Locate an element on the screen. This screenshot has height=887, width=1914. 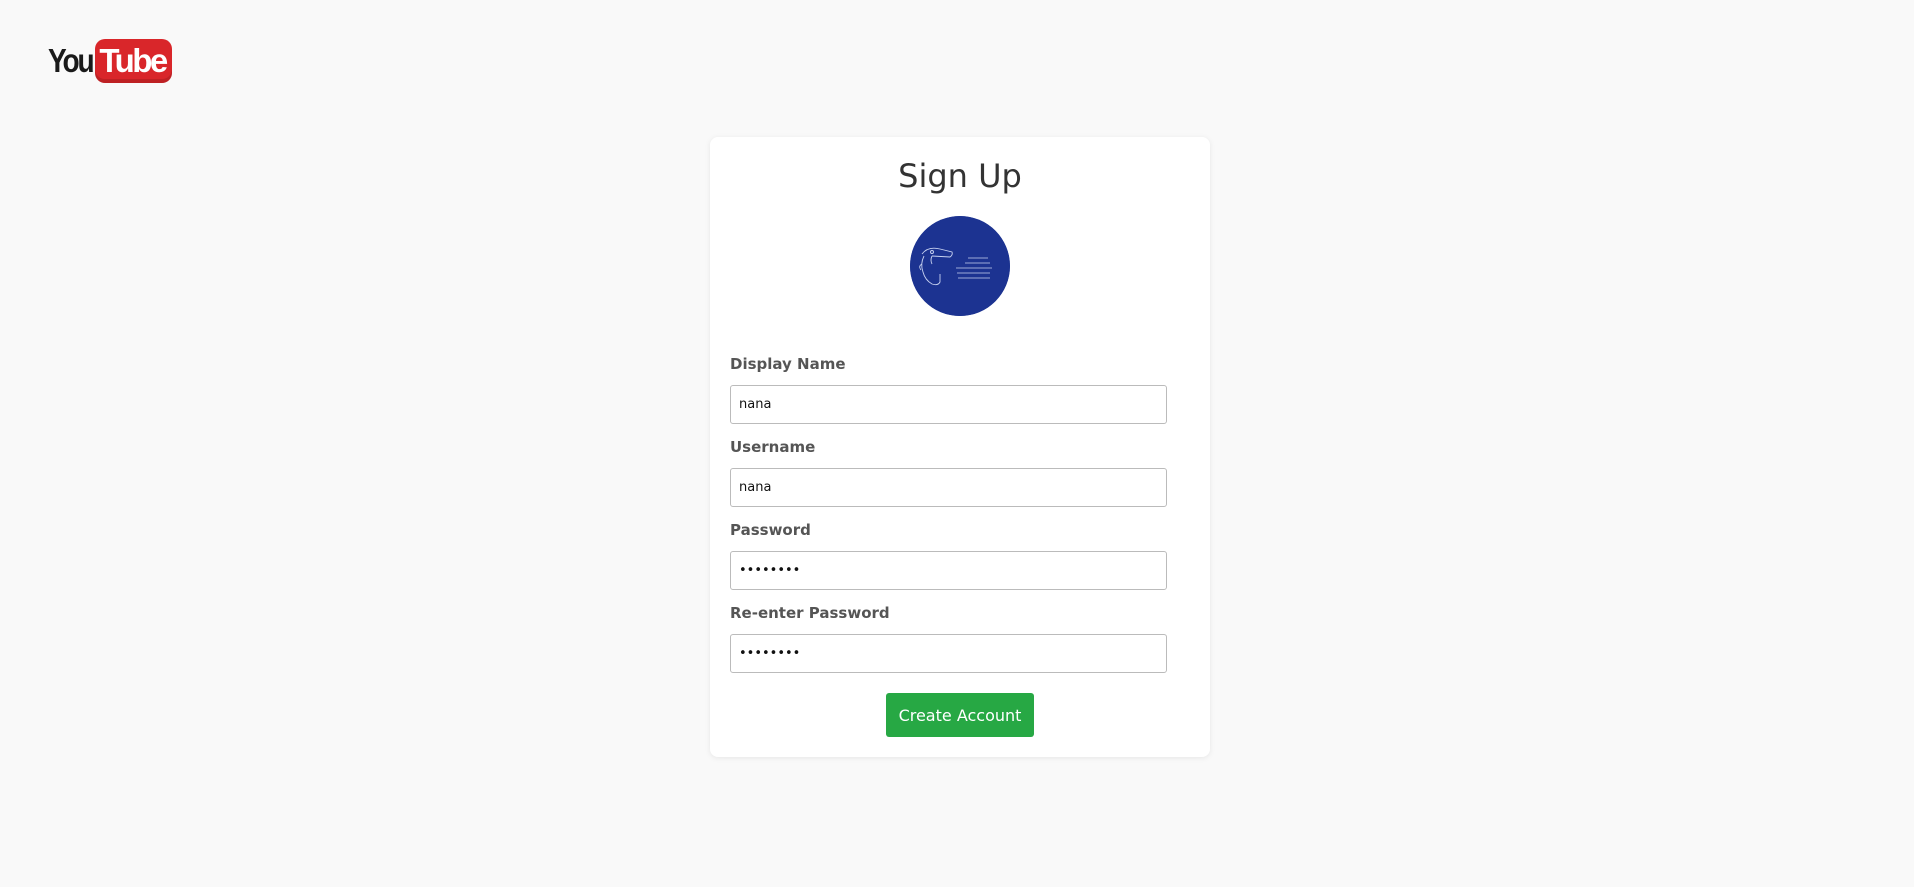
profile-picture-avatar is located at coordinates (960, 266).